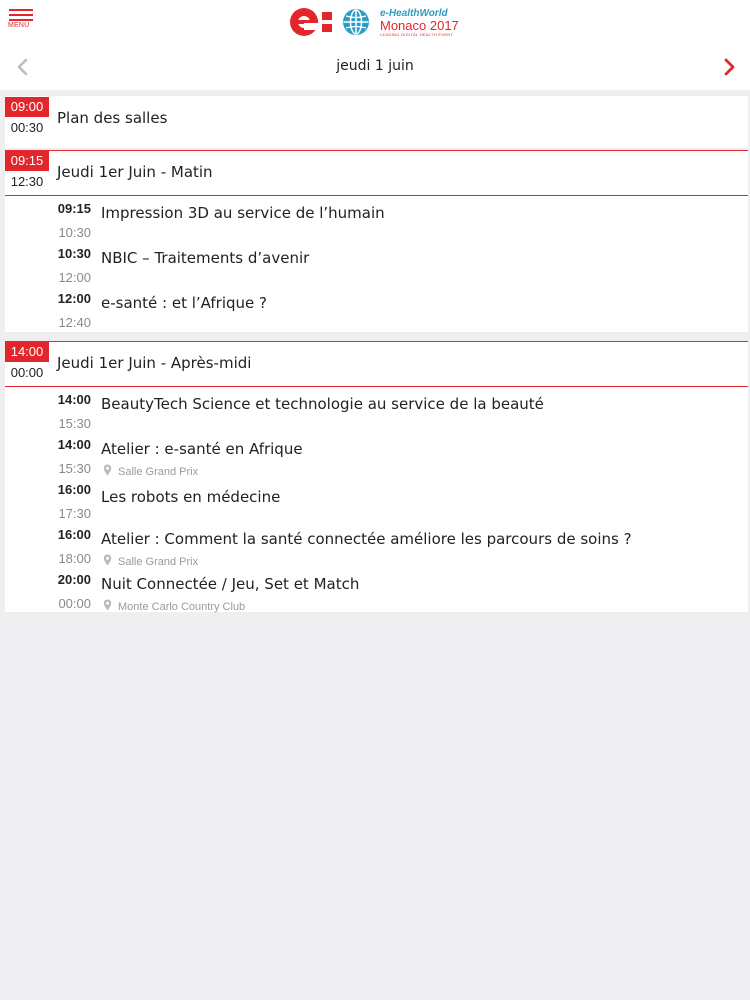 The width and height of the screenshot is (750, 1000). What do you see at coordinates (191, 497) in the screenshot?
I see `item-title: Les robots en médecine` at bounding box center [191, 497].